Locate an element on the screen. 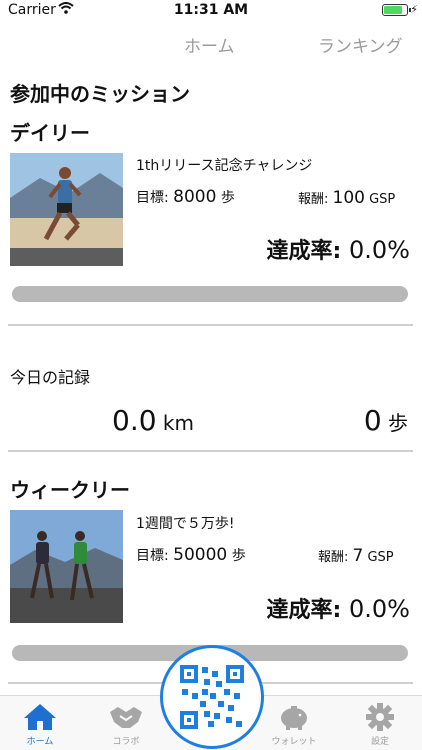 Image resolution: width=422 pixels, height=750 pixels. weekly-rate-value: 0.0% is located at coordinates (379, 609).